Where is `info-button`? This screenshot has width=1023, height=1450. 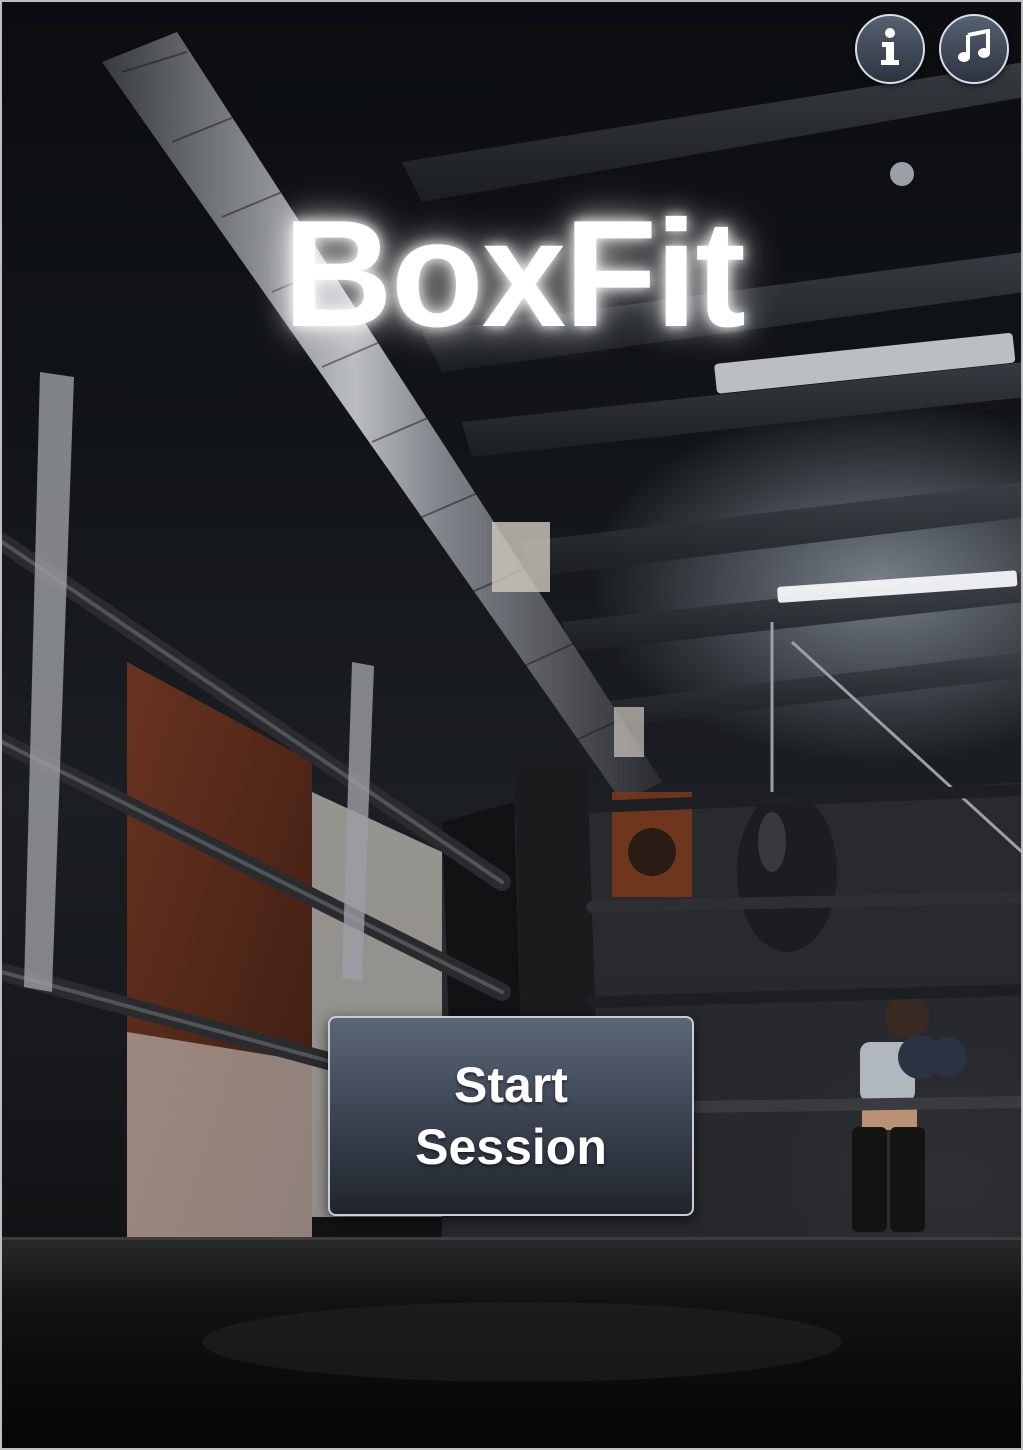 info-button is located at coordinates (890, 49).